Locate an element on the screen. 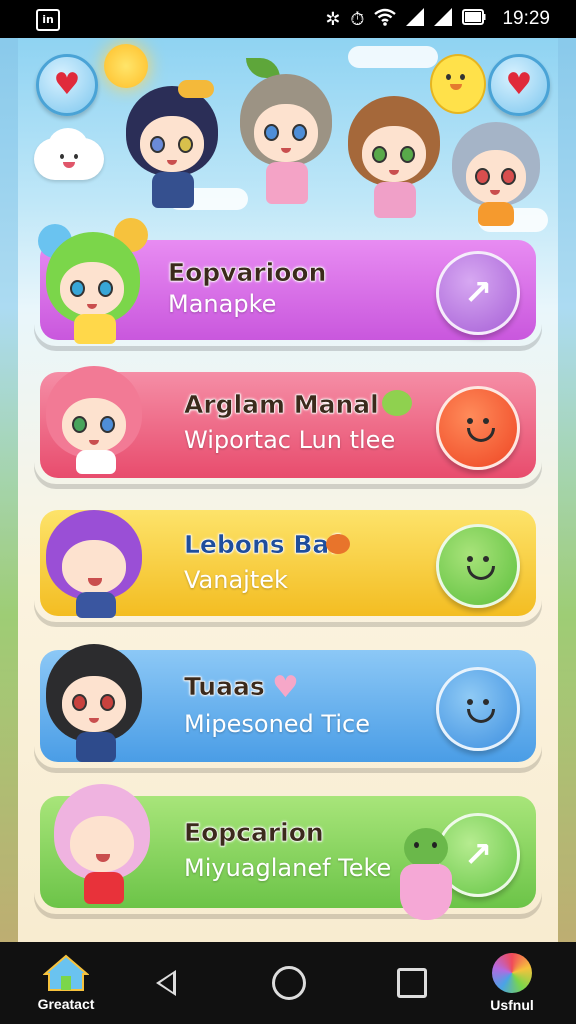 This screenshot has height=1024, width=576. character-grey-hair is located at coordinates (286, 138).